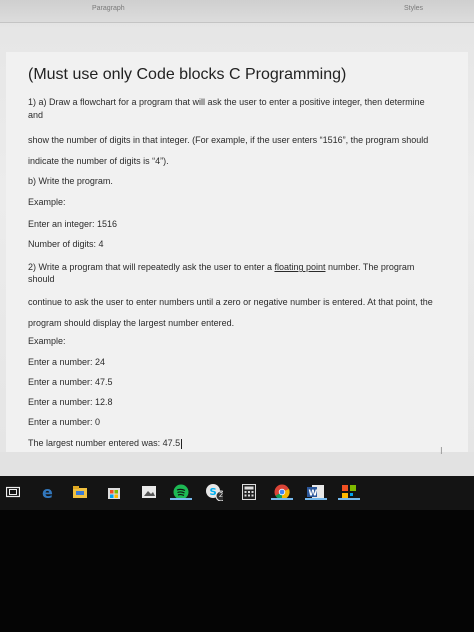  What do you see at coordinates (237, 493) in the screenshot?
I see `taskbar: e S 2 W` at bounding box center [237, 493].